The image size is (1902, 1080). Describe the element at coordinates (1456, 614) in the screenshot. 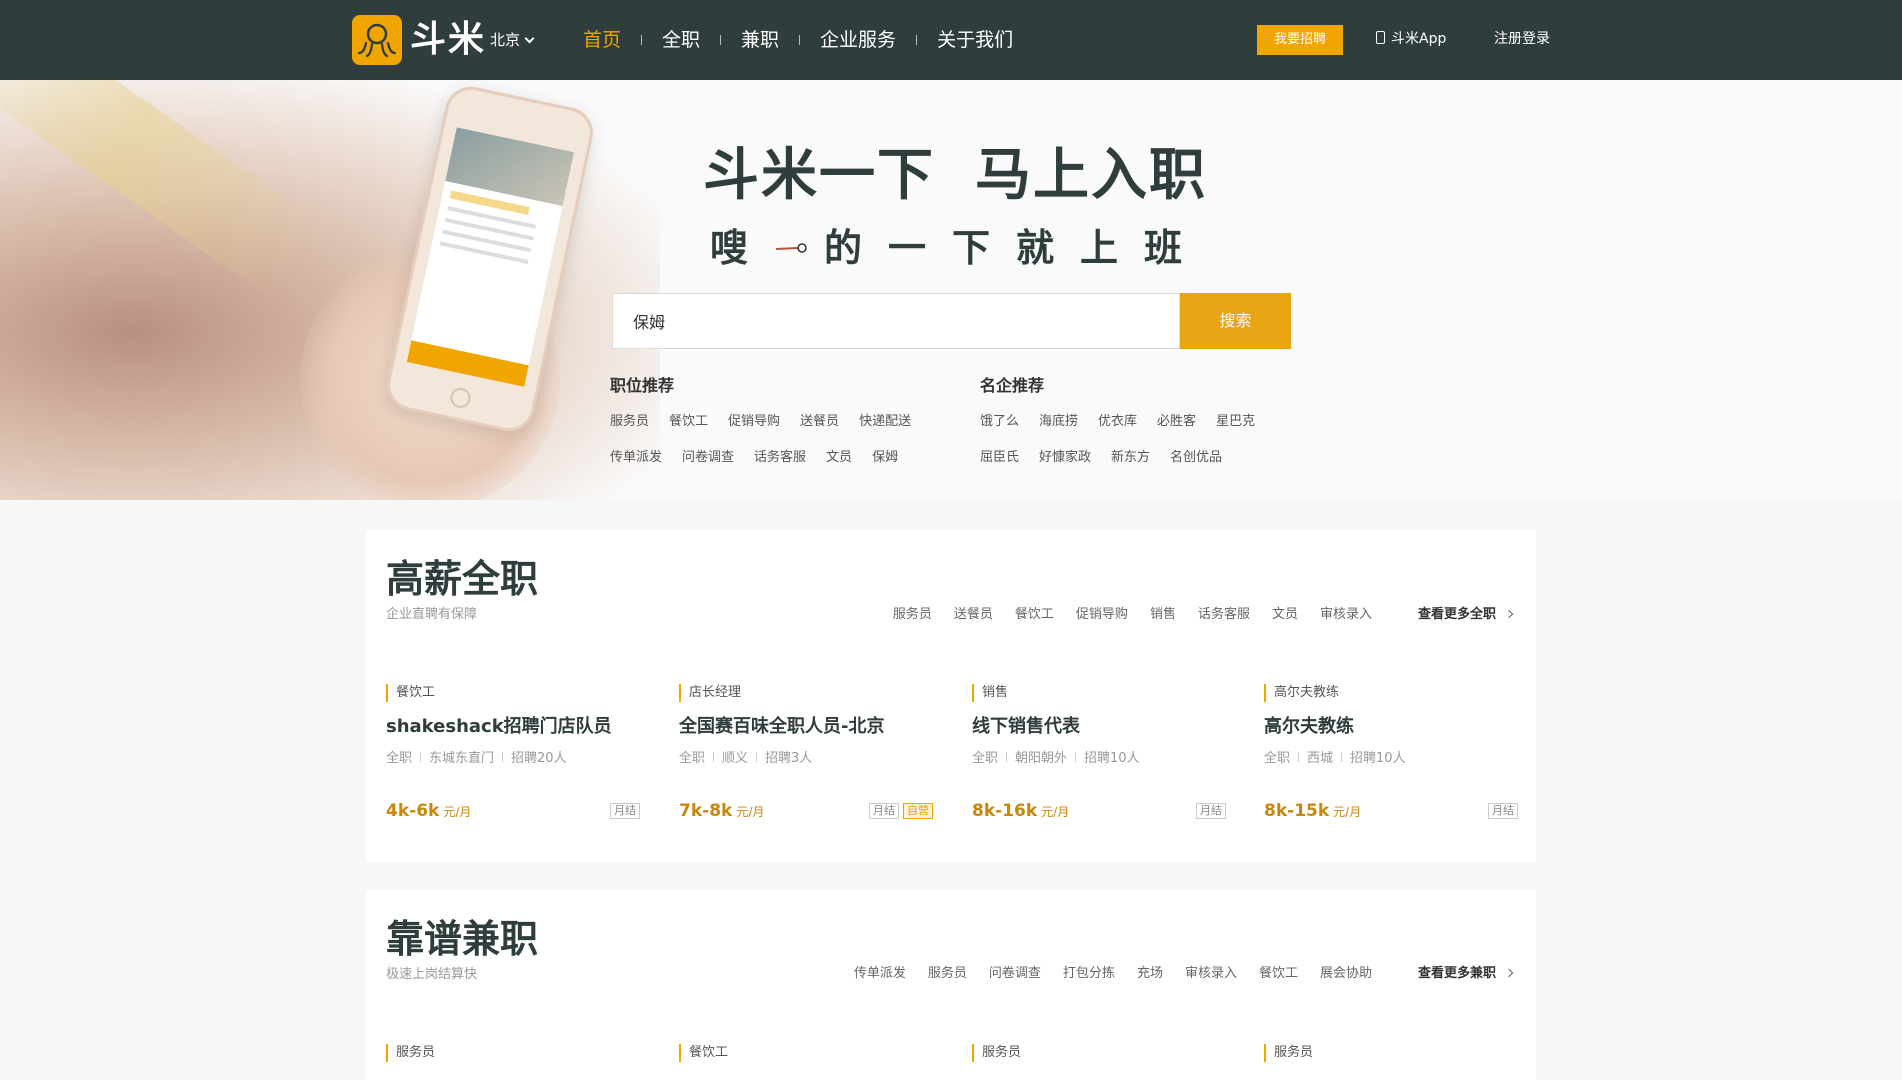

I see `more-fulltime-label: 查看更多全职` at that location.